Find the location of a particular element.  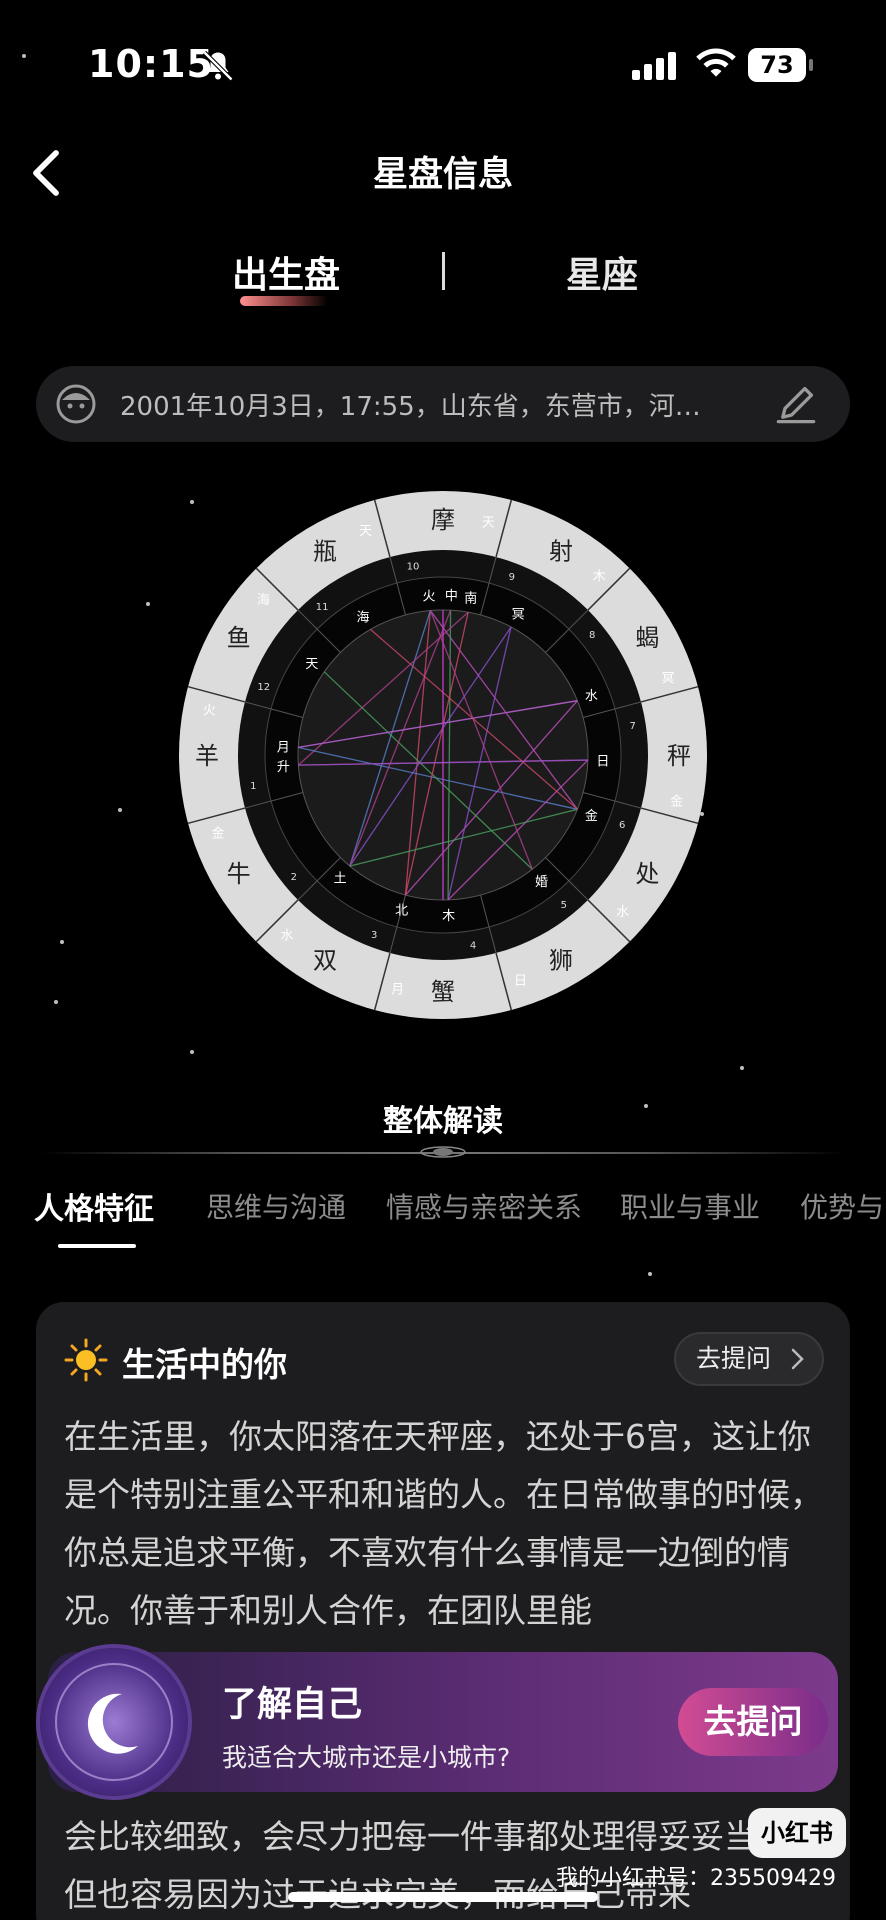

reading-tab-thinking: 思维与沟通 is located at coordinates (276, 1206).